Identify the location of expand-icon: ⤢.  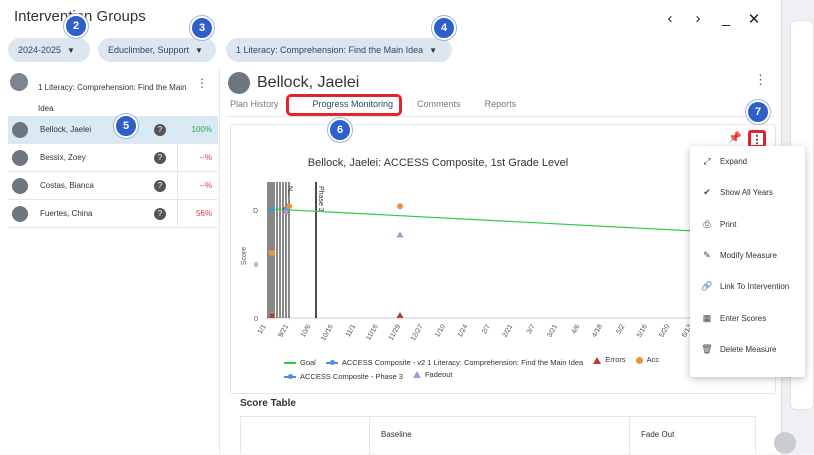
(707, 161).